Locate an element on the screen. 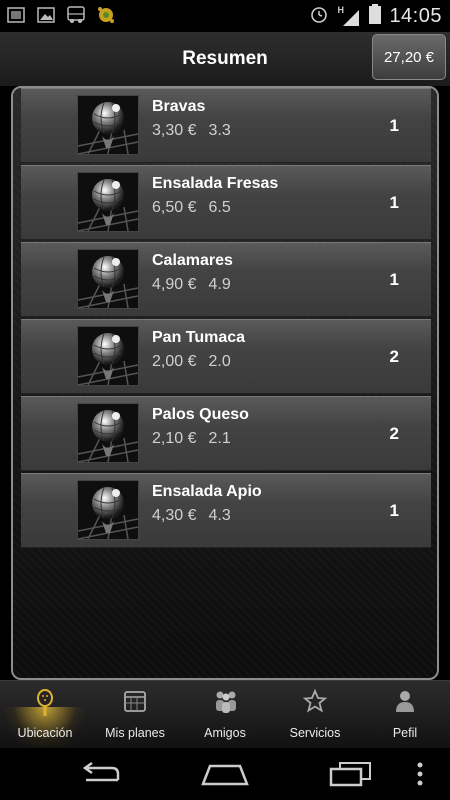 The image size is (450, 800). order-item-row: Pan Tumaca 2,00 € 2.0 2 is located at coordinates (226, 356).